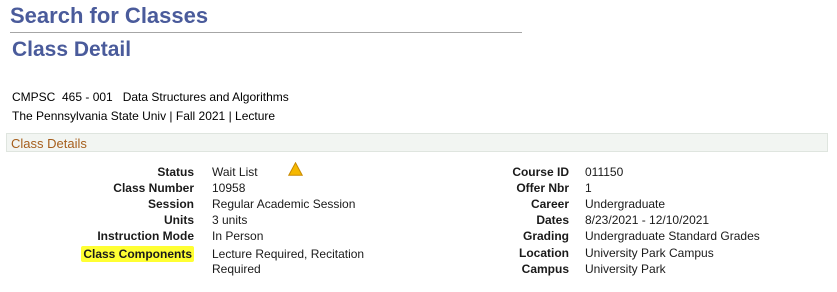  Describe the element at coordinates (625, 204) in the screenshot. I see `career-value: Undergraduate` at that location.